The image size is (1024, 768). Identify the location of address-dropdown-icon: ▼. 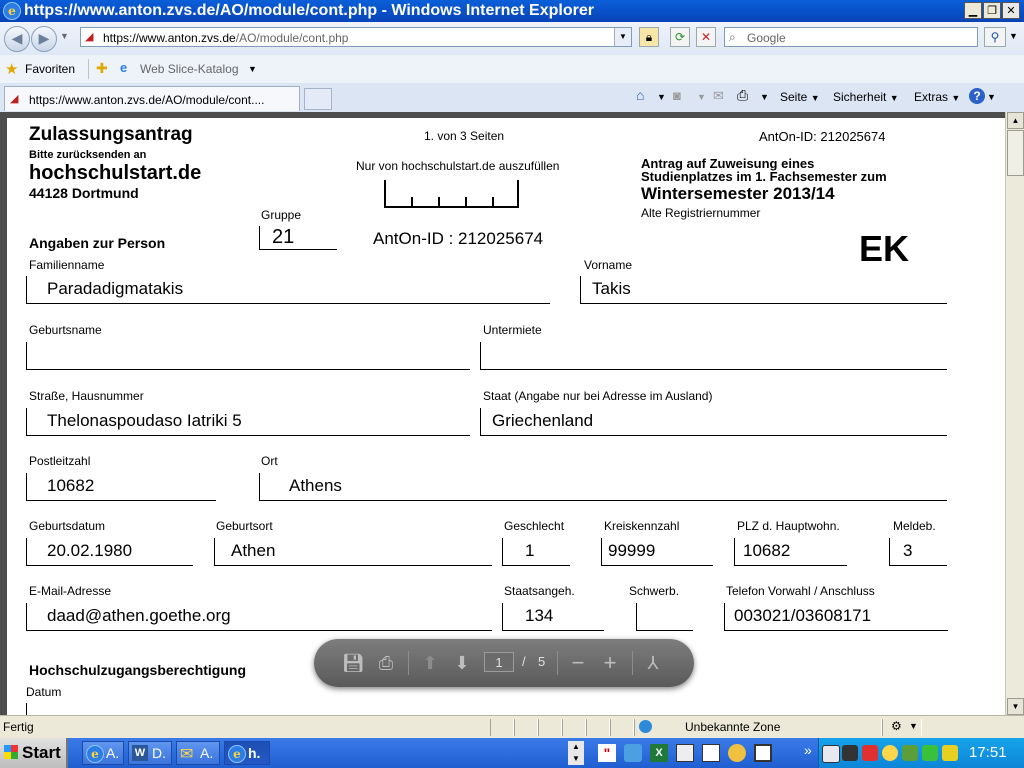
(622, 37).